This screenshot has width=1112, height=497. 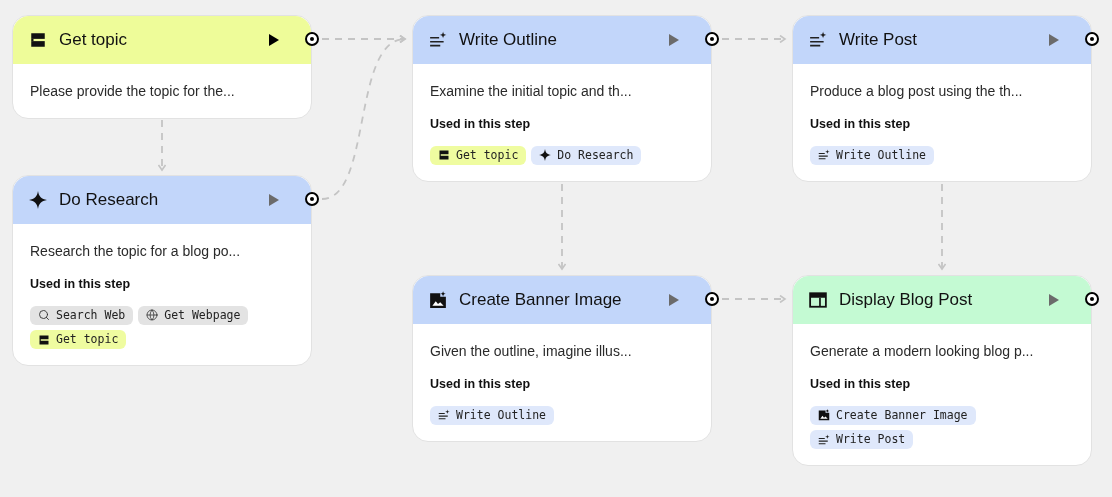 I want to click on globe-icon, so click(x=152, y=315).